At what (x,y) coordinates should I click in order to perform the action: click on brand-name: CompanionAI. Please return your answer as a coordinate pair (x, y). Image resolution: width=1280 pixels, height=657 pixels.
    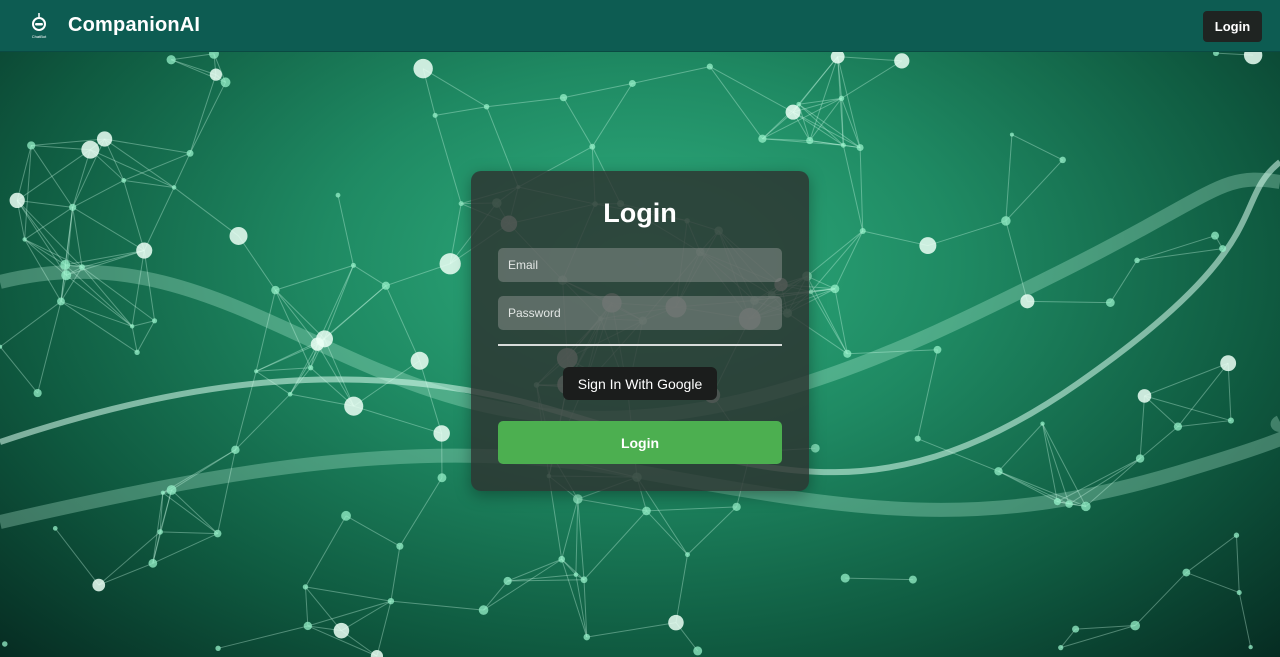
    Looking at the image, I should click on (134, 25).